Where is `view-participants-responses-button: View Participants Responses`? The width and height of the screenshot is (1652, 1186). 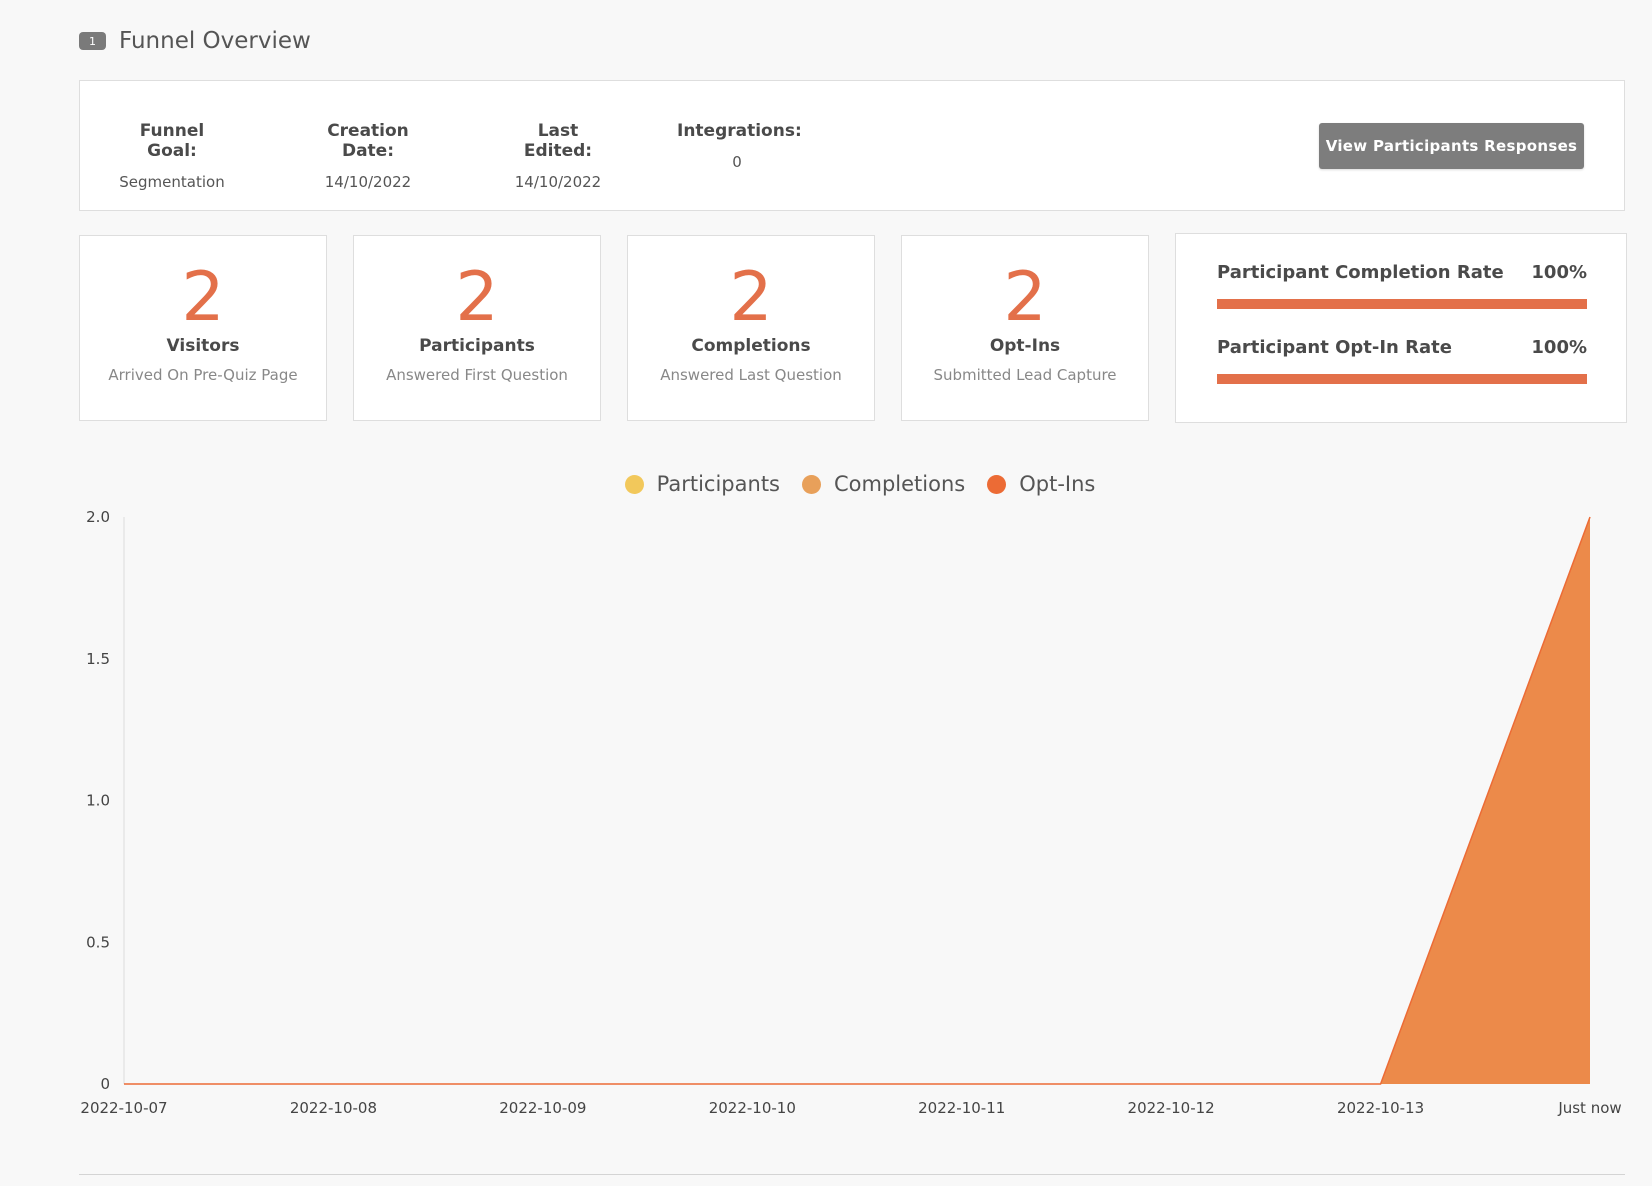 view-participants-responses-button: View Participants Responses is located at coordinates (1451, 146).